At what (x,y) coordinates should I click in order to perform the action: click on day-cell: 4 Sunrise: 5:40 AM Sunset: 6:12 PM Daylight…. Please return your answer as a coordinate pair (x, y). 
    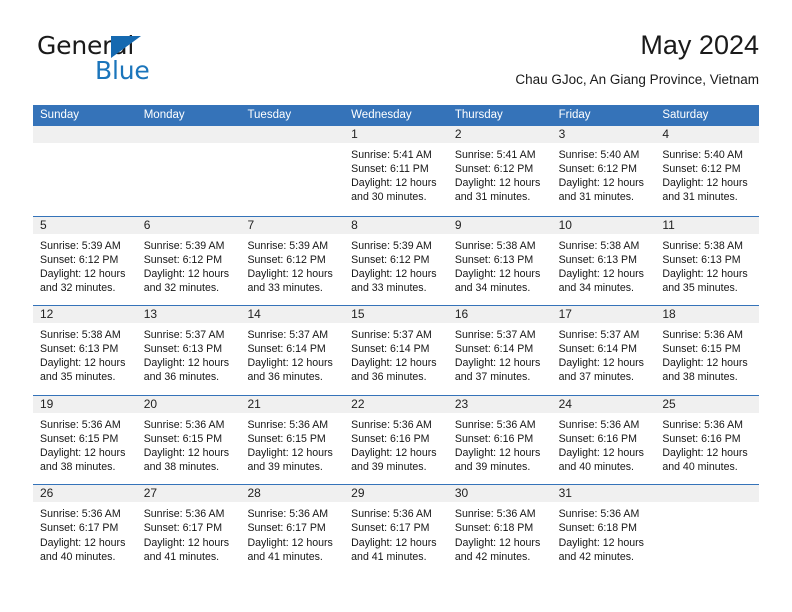
    Looking at the image, I should click on (707, 171).